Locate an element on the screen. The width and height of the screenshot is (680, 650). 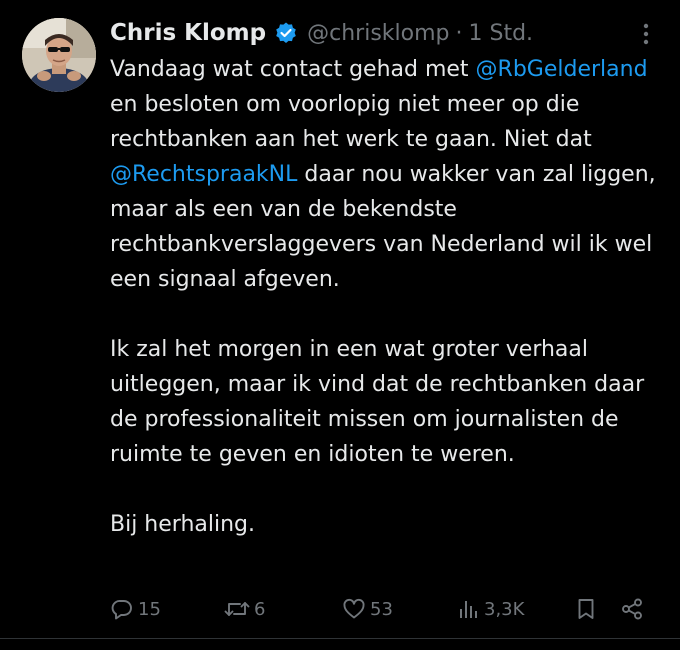
verified-badge-icon is located at coordinates (286, 33).